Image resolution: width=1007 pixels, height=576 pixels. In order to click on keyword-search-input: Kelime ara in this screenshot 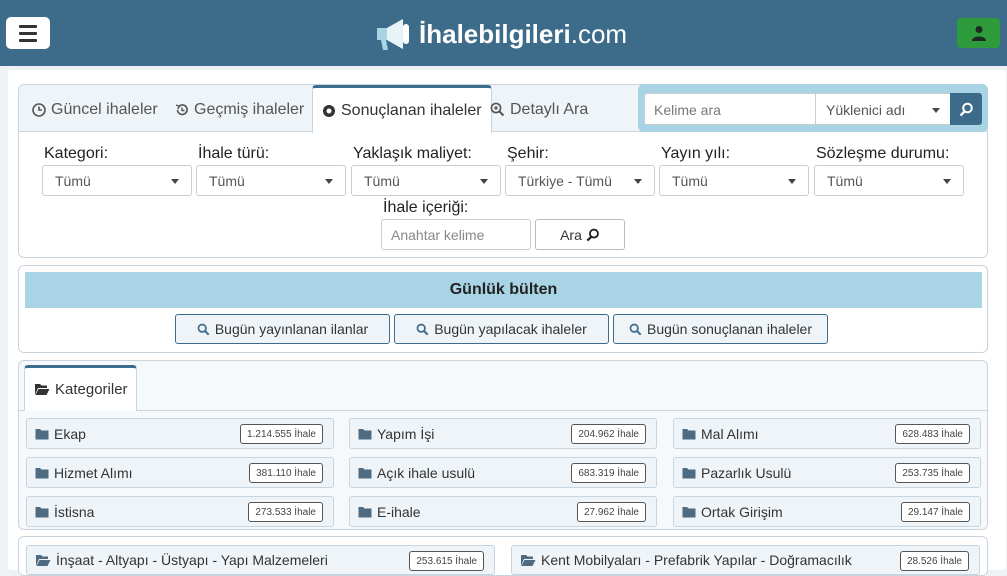, I will do `click(730, 109)`.